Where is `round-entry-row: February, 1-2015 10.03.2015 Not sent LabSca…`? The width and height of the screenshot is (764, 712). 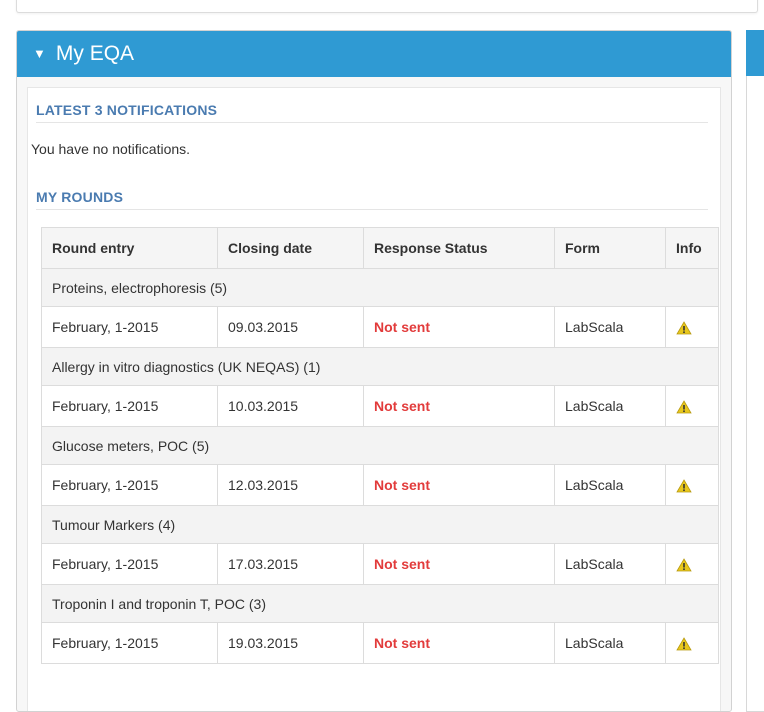
round-entry-row: February, 1-2015 10.03.2015 Not sent LabSca… is located at coordinates (380, 406).